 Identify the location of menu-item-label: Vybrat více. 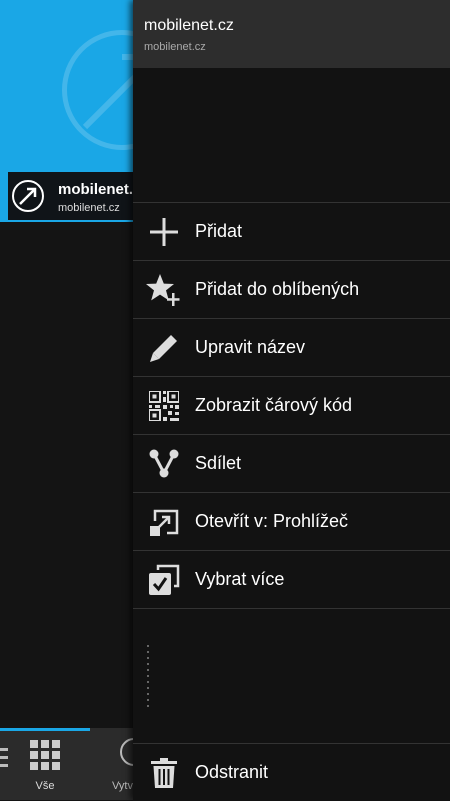
(240, 579).